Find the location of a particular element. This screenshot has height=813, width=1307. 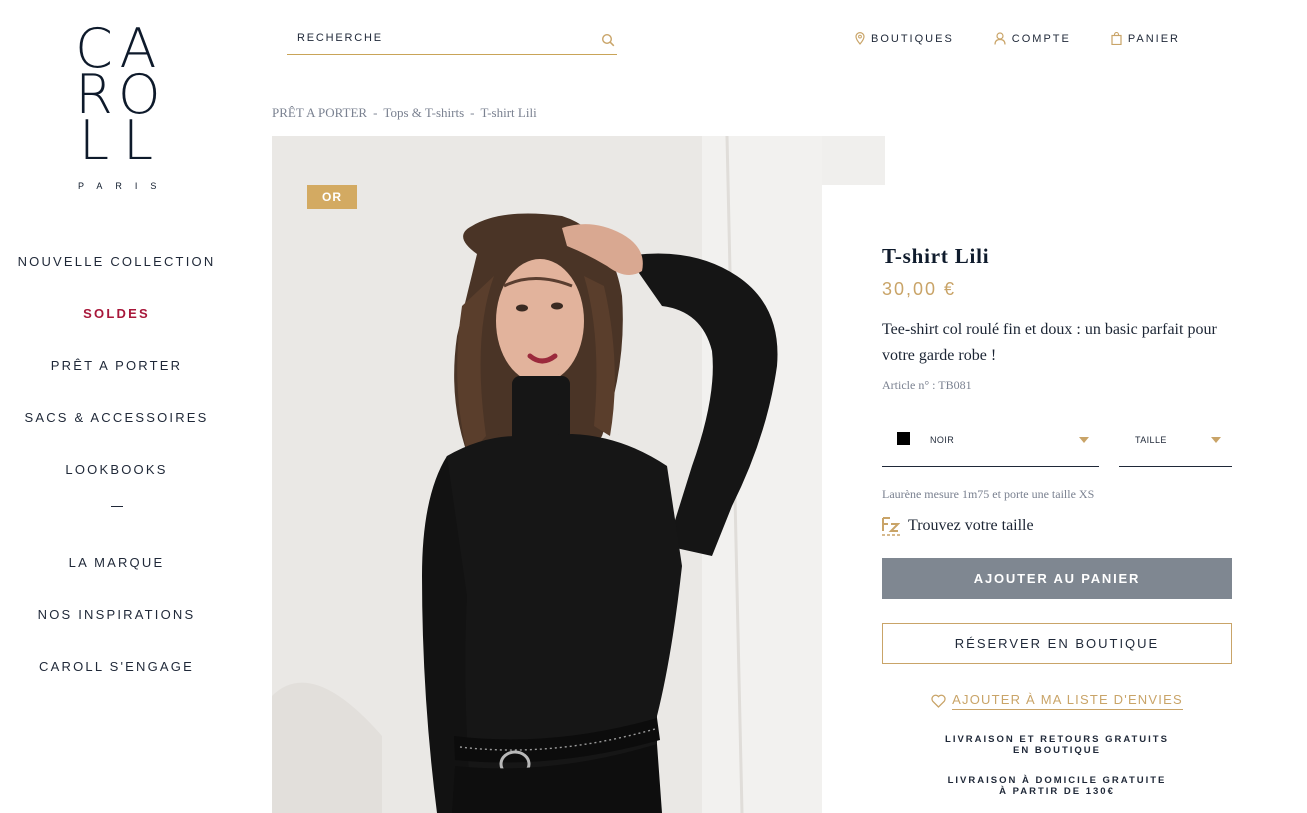

shipping-line: EN BOUTIQUE is located at coordinates (1057, 750).